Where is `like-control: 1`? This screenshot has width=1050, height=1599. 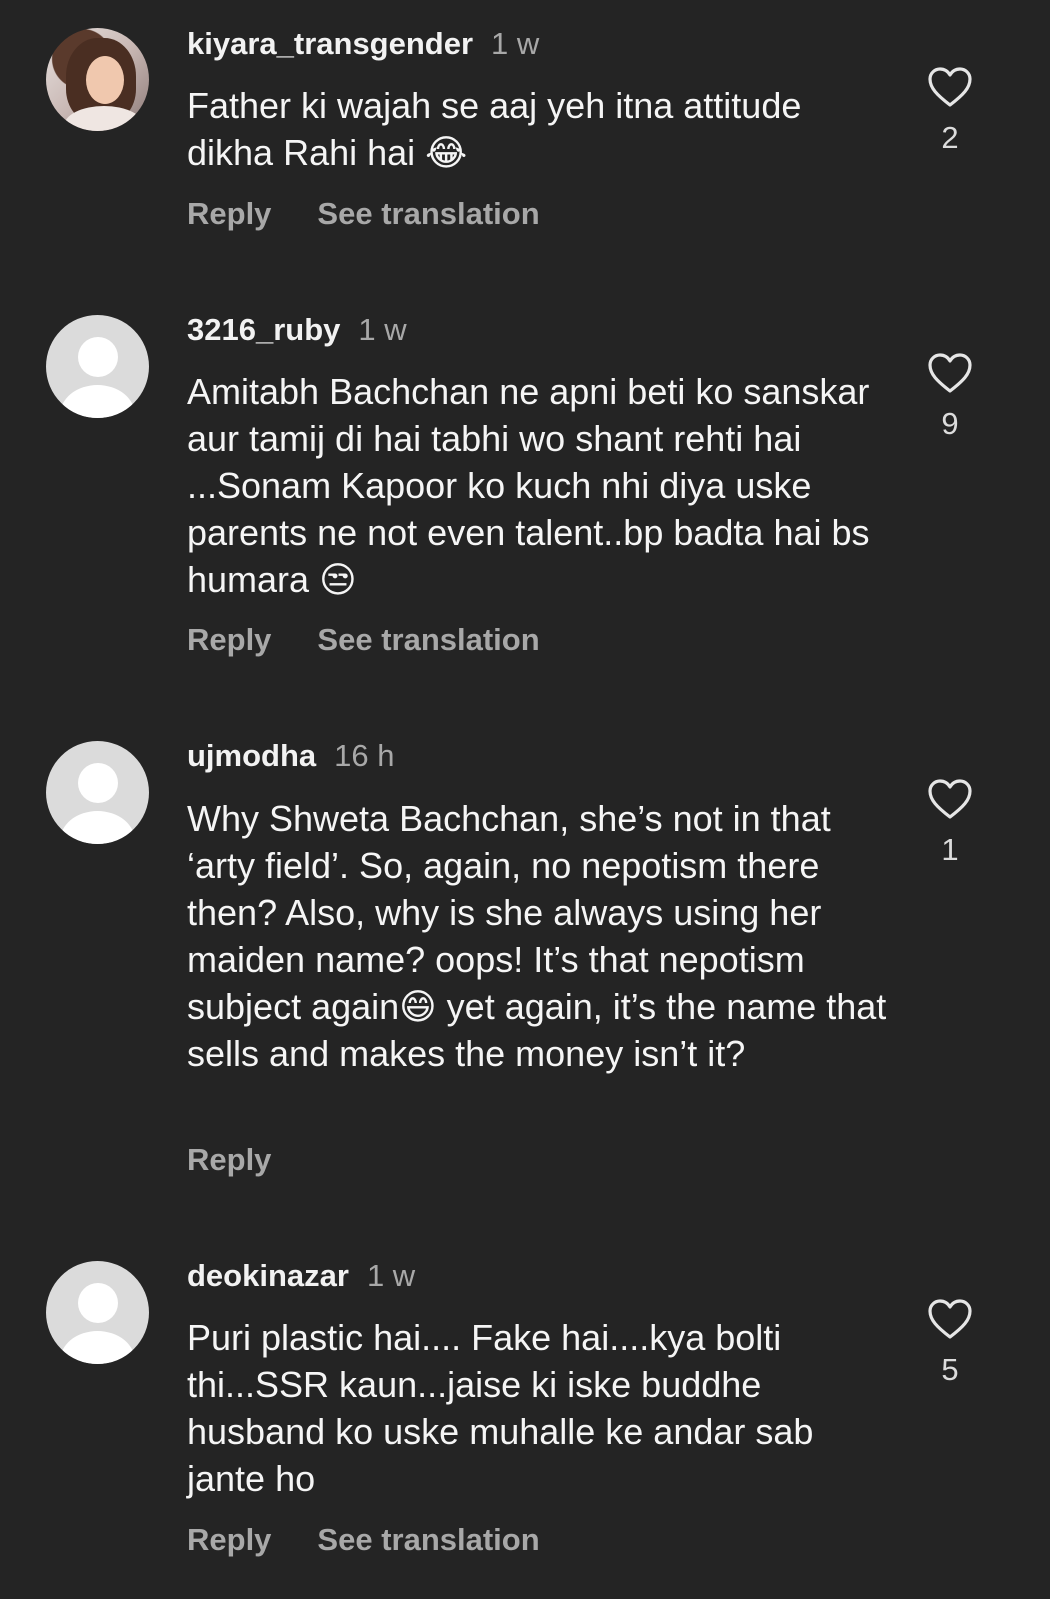
like-control: 1 is located at coordinates (950, 823).